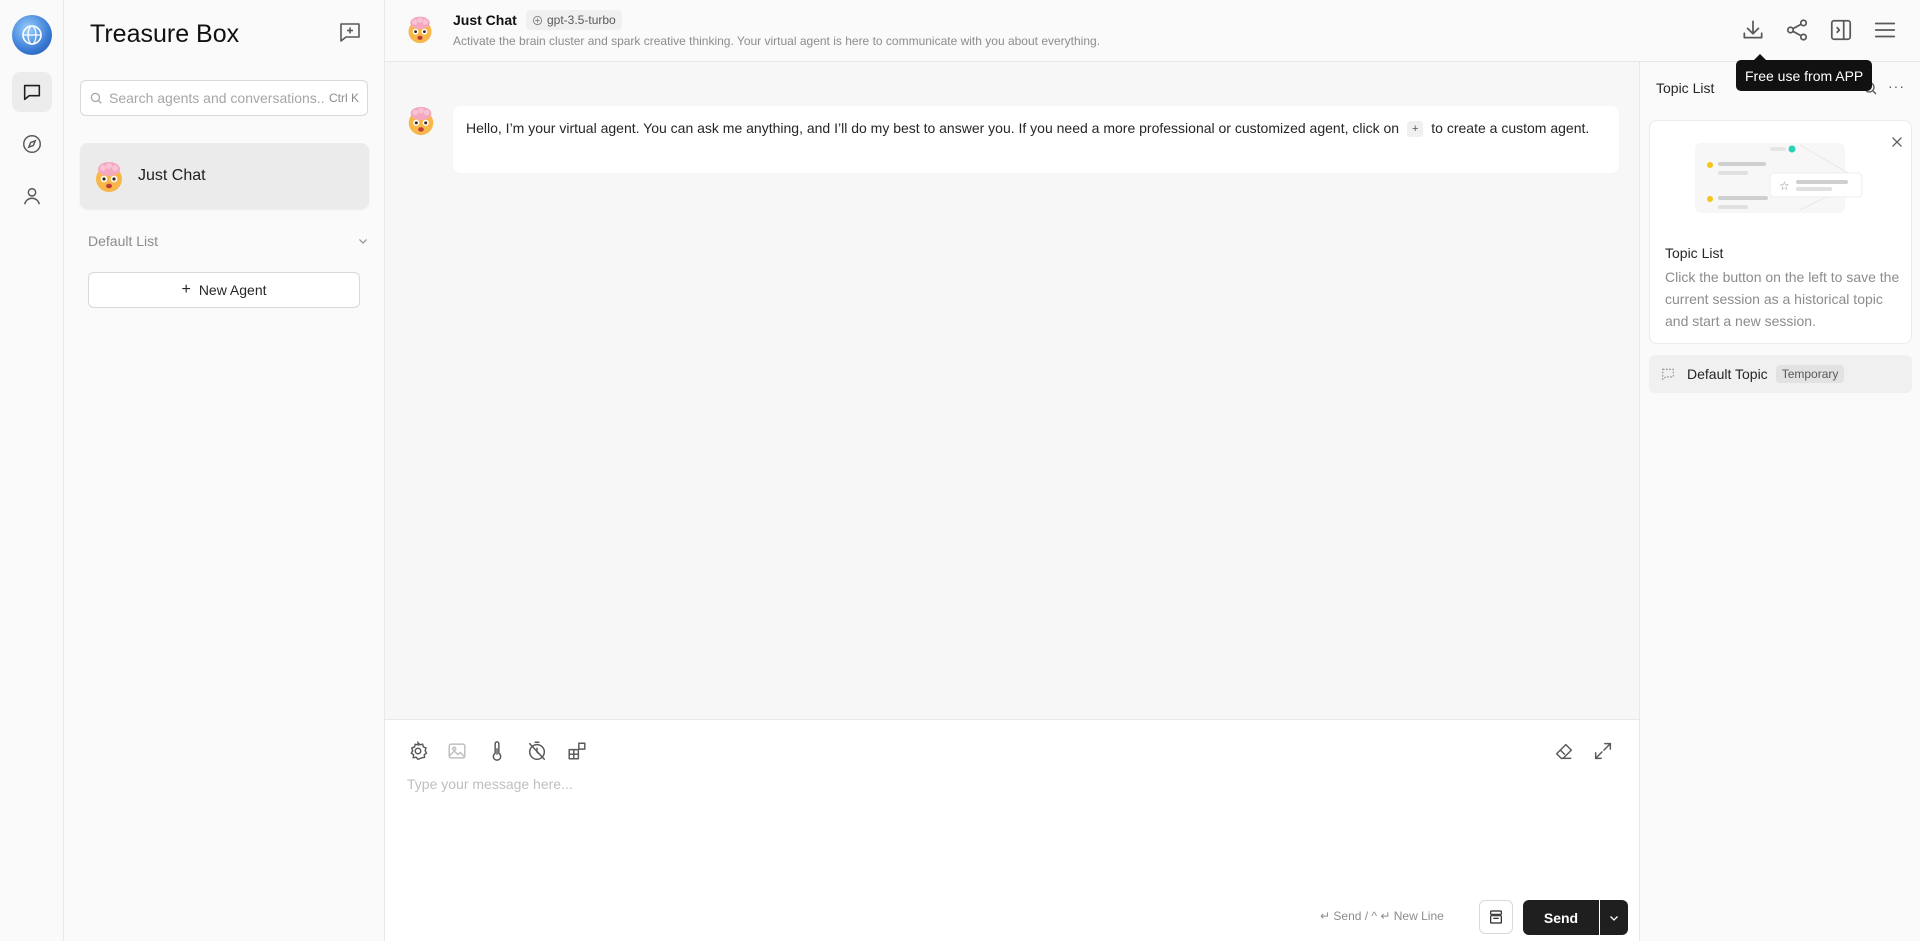 This screenshot has height=941, width=1920. What do you see at coordinates (1510, 128) in the screenshot?
I see `message-text-part2: to create a custom agent.` at bounding box center [1510, 128].